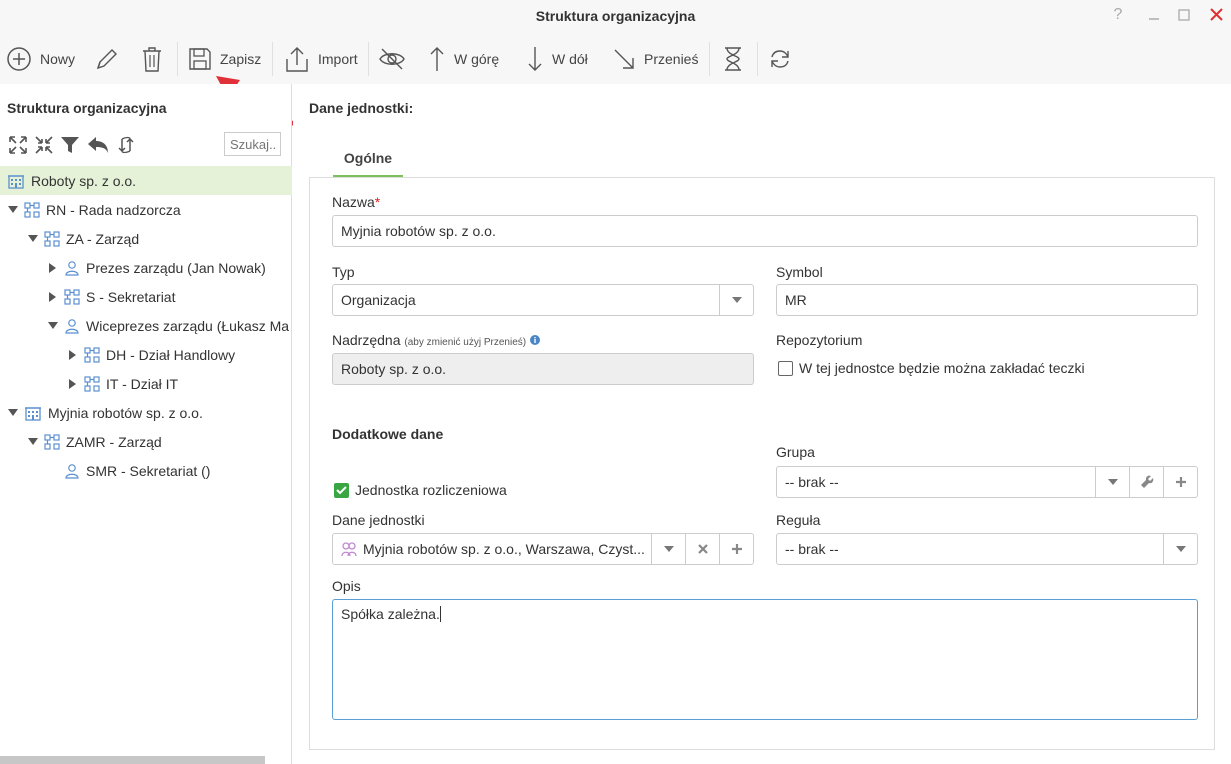  Describe the element at coordinates (436, 340) in the screenshot. I see `parent-label: Nadrzędna (aby zmienić użyj Przenieś)` at that location.